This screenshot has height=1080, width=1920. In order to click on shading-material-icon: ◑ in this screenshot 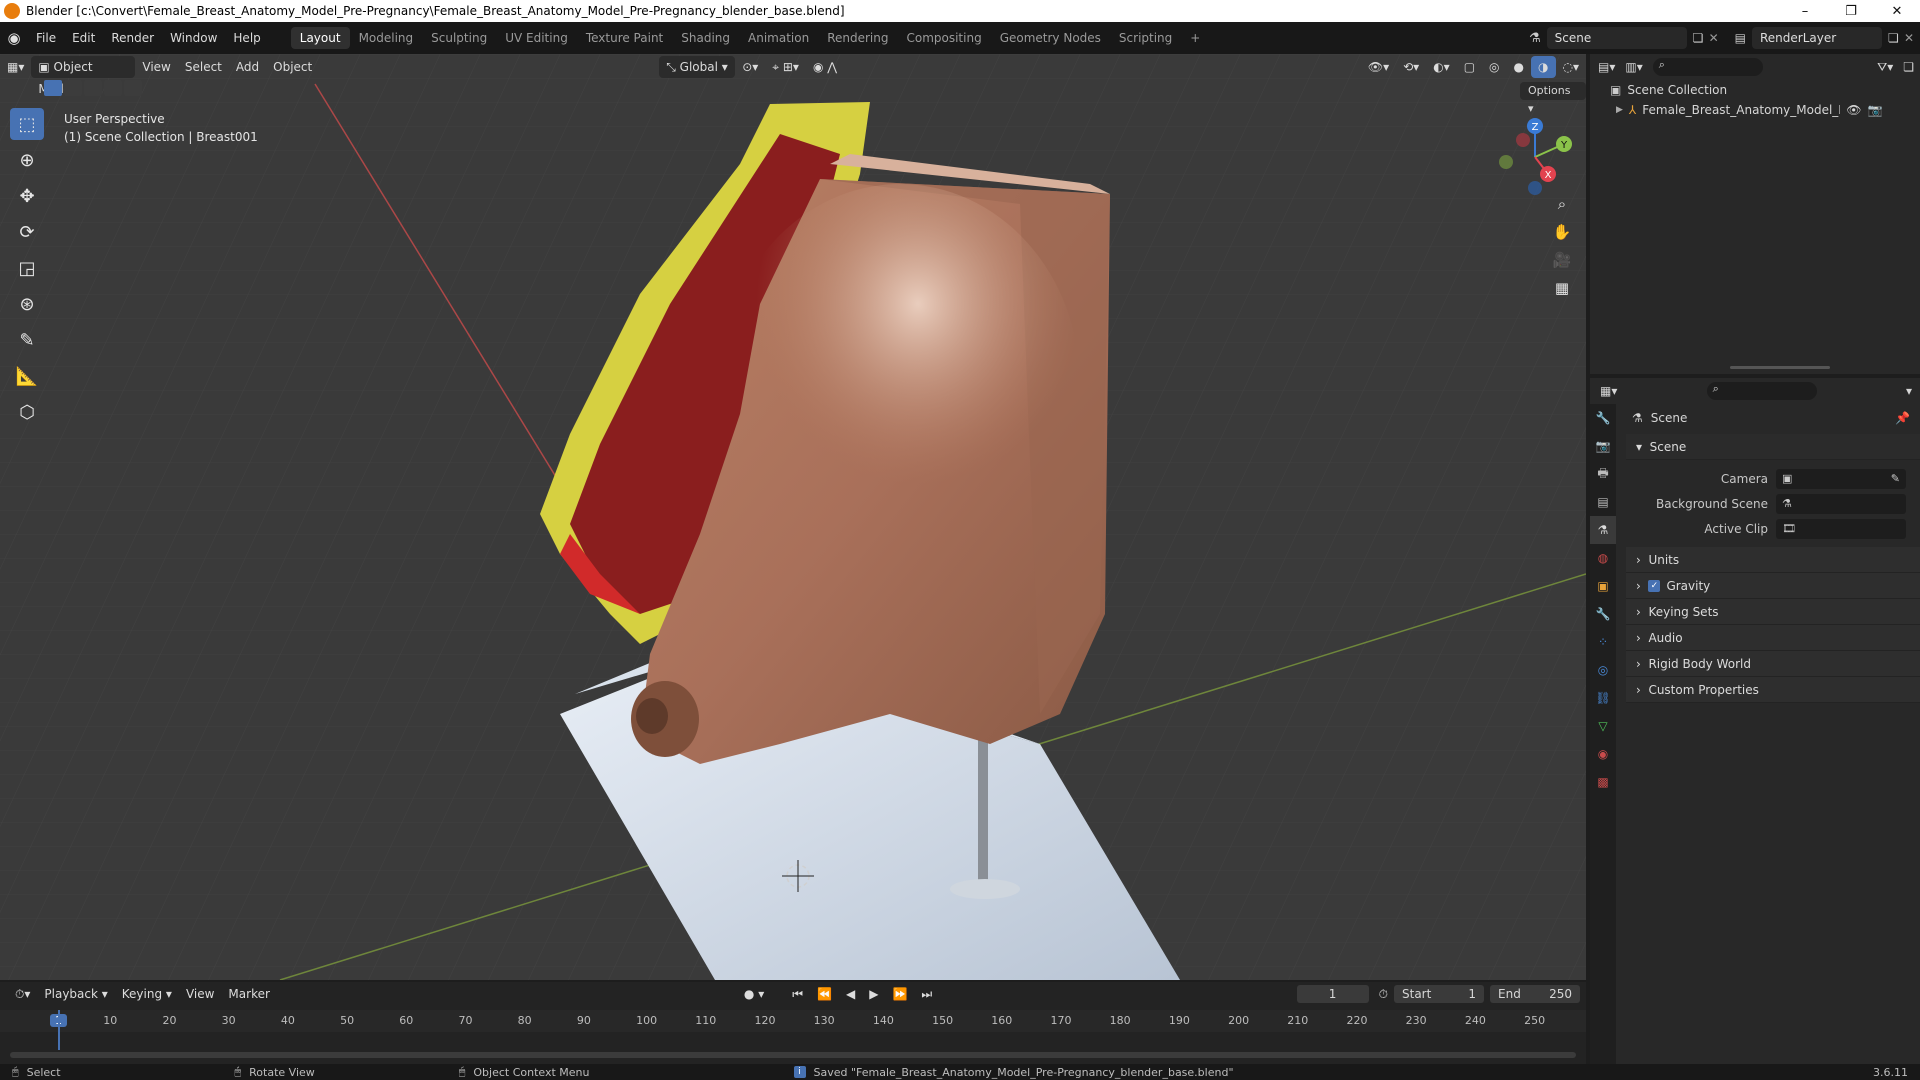, I will do `click(1543, 67)`.